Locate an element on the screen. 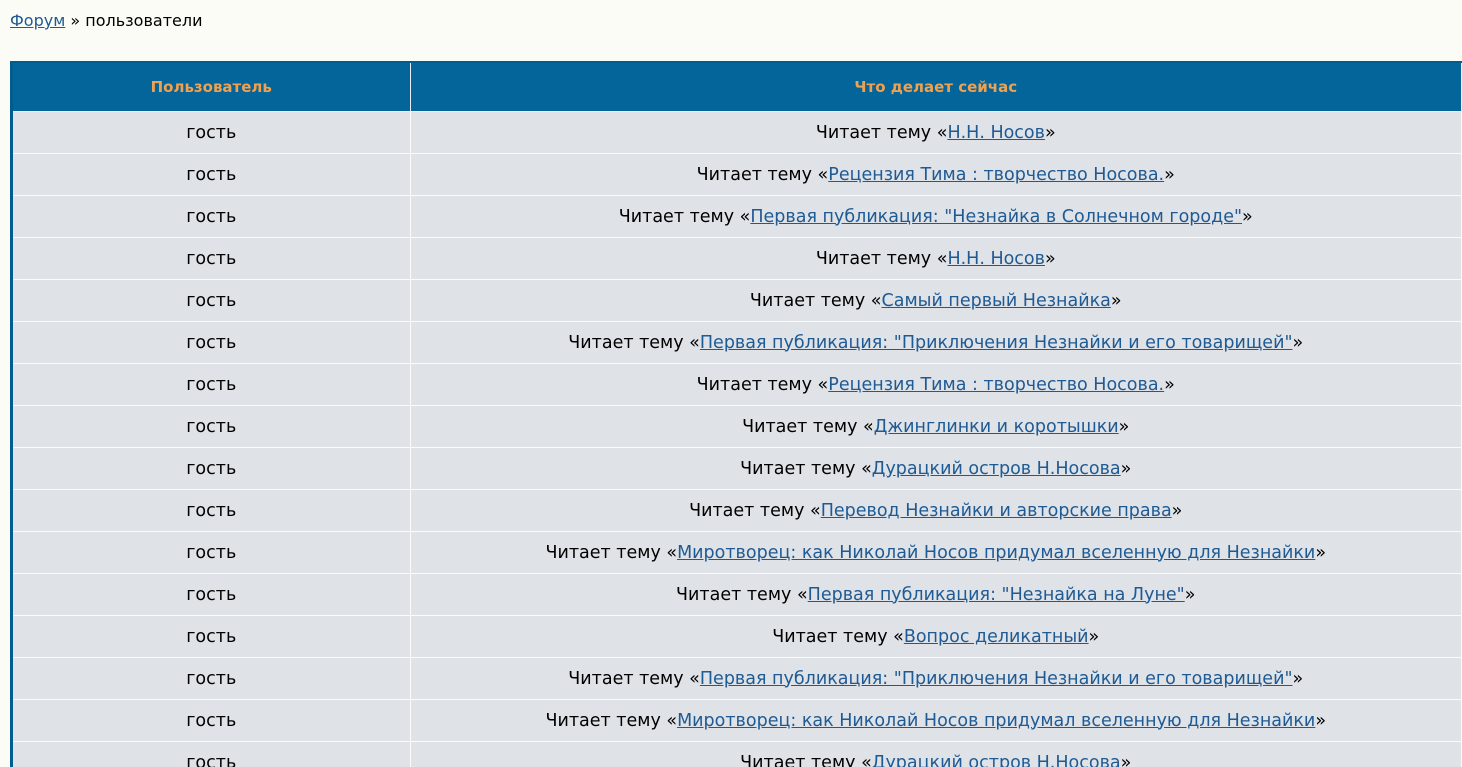 The image size is (1462, 767). table-row: гость Читает тему «Вопрос деликатный» is located at coordinates (737, 636).